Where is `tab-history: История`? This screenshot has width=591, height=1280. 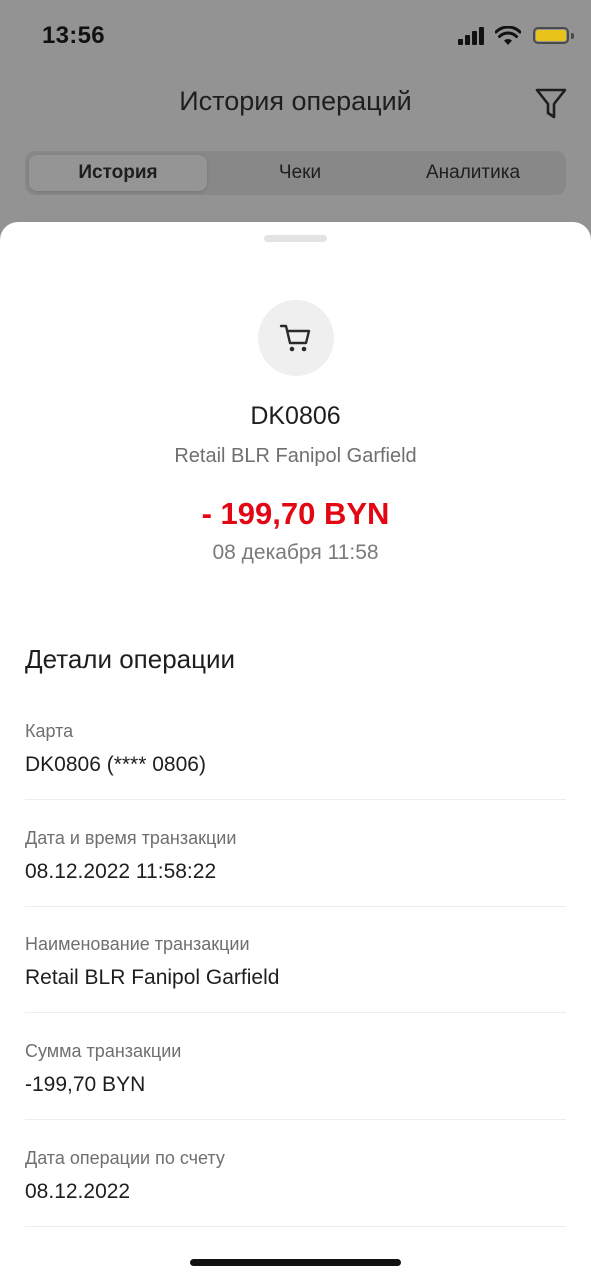
tab-history: История is located at coordinates (118, 173).